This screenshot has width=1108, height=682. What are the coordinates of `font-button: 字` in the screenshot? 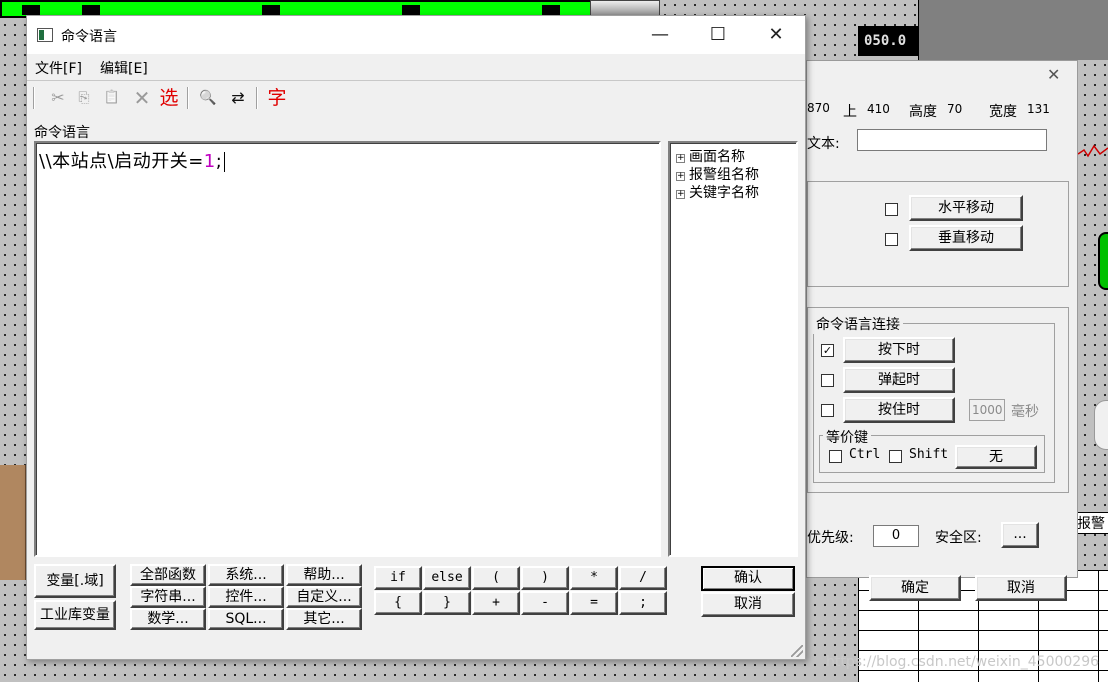 It's located at (277, 98).